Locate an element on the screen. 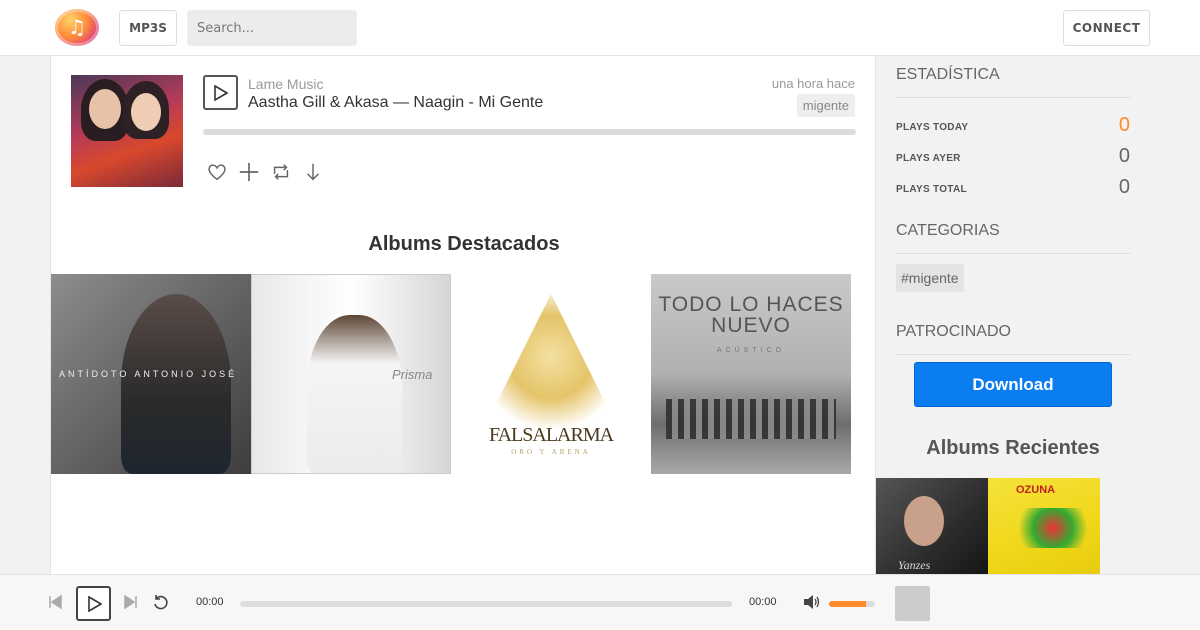  album-cover-text: OZUNA is located at coordinates (1036, 490).